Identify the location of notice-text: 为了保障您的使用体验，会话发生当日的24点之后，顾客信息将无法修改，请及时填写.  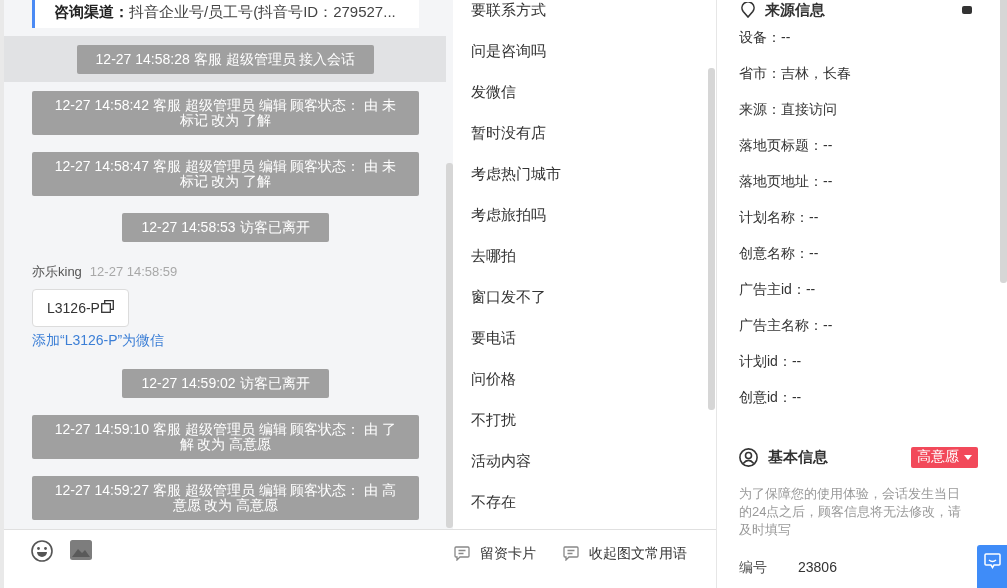
(851, 512).